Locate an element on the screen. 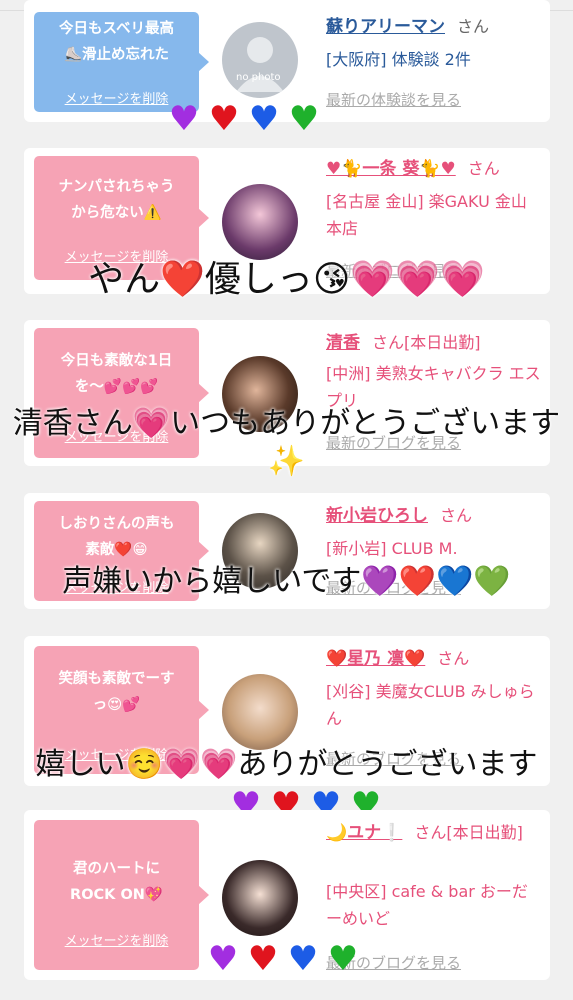 The width and height of the screenshot is (573, 1000). latest-post-link: 最新の体験談を見る is located at coordinates (393, 99).